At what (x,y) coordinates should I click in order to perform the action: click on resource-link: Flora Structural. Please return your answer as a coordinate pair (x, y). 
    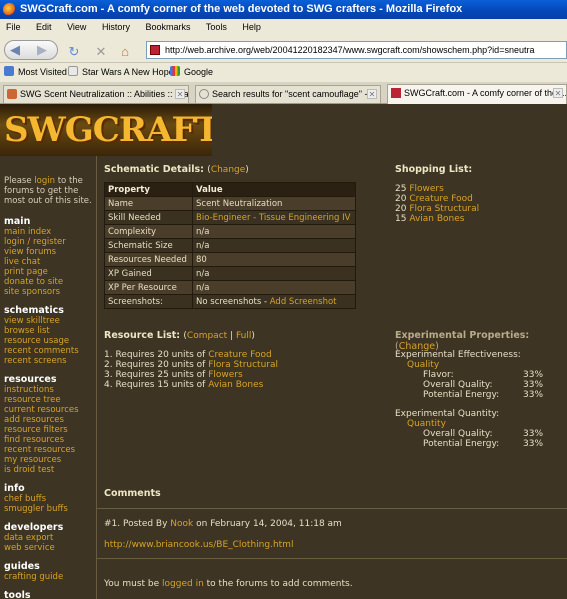
    Looking at the image, I should click on (243, 365).